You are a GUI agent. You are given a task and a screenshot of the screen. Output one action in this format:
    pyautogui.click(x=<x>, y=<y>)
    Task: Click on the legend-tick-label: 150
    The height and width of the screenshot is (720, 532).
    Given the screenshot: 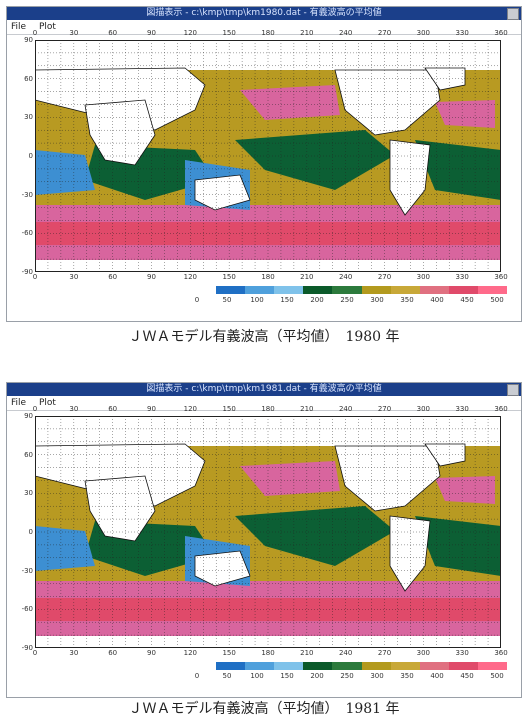 What is the action you would take?
    pyautogui.click(x=287, y=676)
    